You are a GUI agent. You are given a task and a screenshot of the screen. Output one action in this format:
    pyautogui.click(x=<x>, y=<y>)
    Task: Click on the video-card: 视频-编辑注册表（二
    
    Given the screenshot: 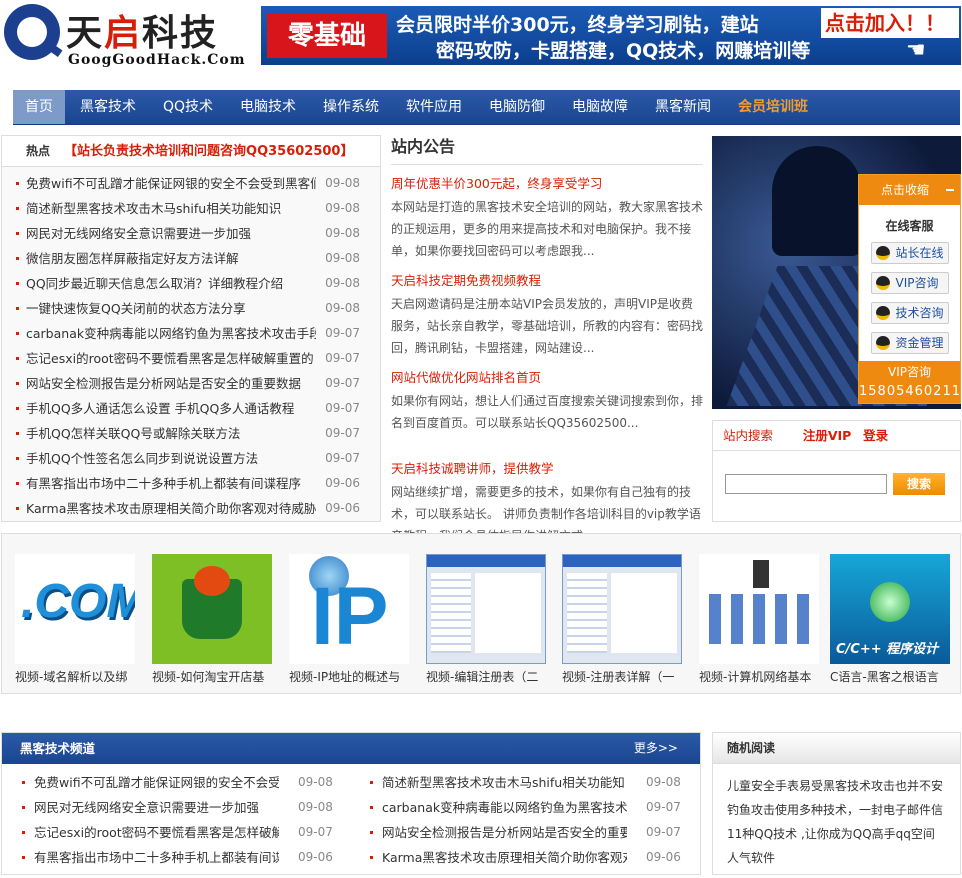 What is the action you would take?
    pyautogui.click(x=486, y=620)
    